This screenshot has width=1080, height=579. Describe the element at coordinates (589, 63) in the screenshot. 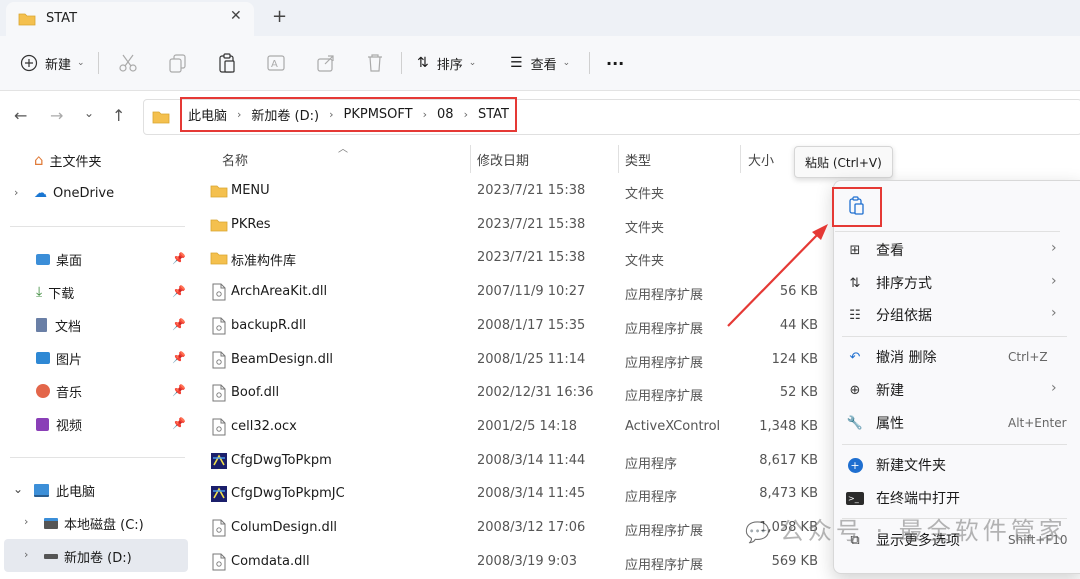

I see `toolbar-divider` at that location.